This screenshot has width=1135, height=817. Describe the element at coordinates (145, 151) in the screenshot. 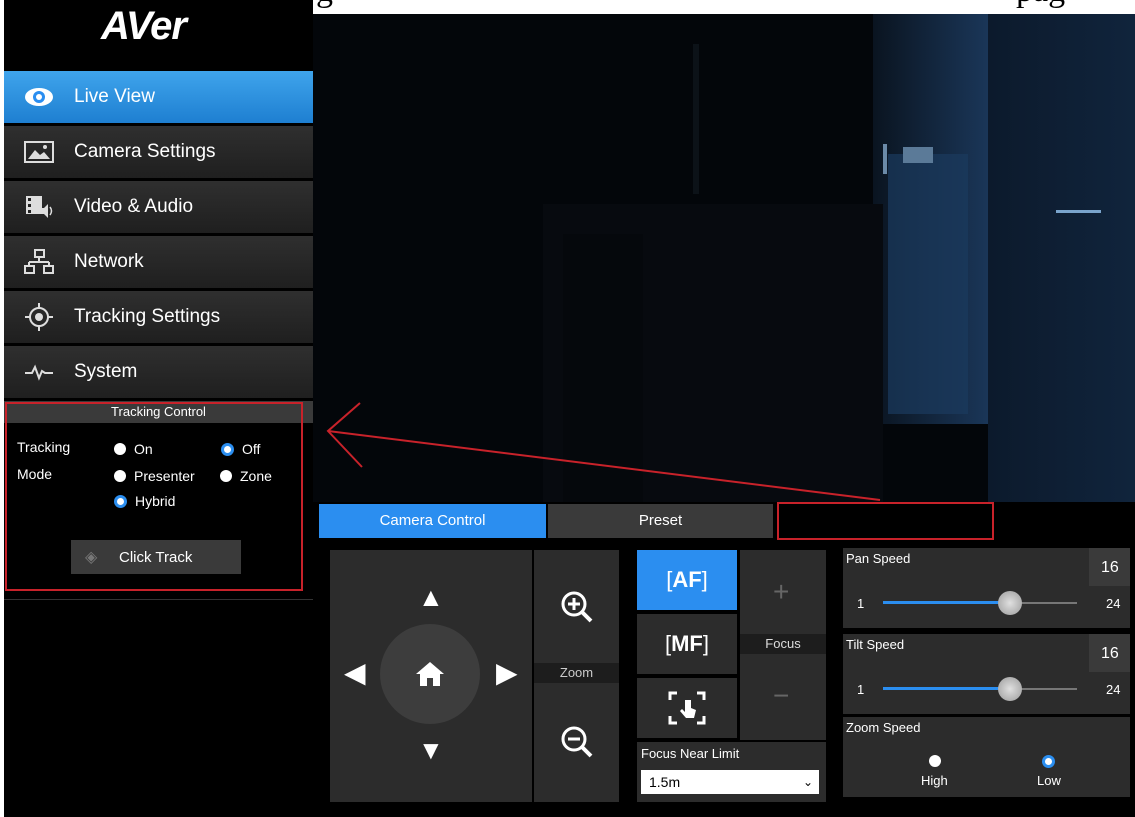

I see `sidebar-item-label: Camera Settings` at that location.